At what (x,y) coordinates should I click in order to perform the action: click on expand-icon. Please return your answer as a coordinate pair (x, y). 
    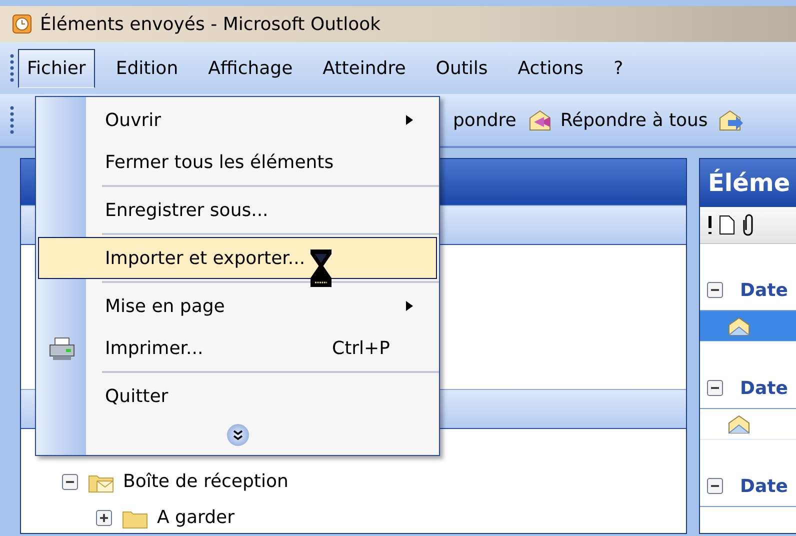
    Looking at the image, I should click on (104, 517).